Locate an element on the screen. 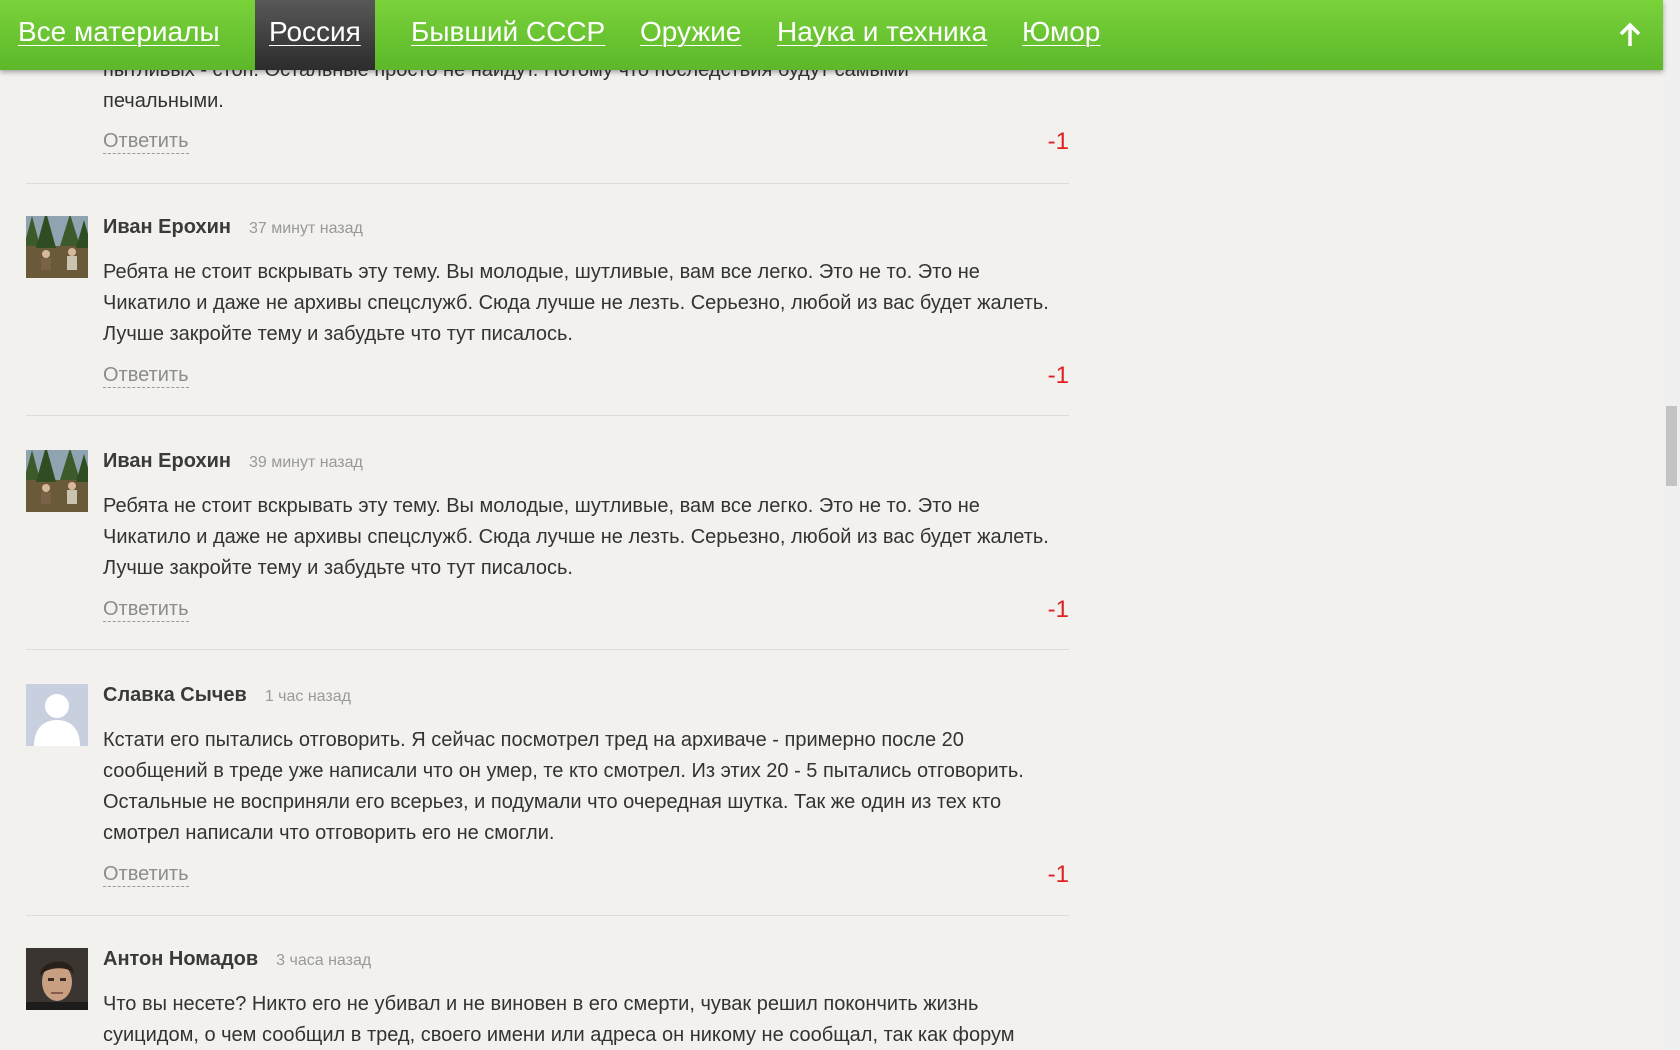 The height and width of the screenshot is (1050, 1680). nav-item-science: Наука и техника is located at coordinates (882, 35).